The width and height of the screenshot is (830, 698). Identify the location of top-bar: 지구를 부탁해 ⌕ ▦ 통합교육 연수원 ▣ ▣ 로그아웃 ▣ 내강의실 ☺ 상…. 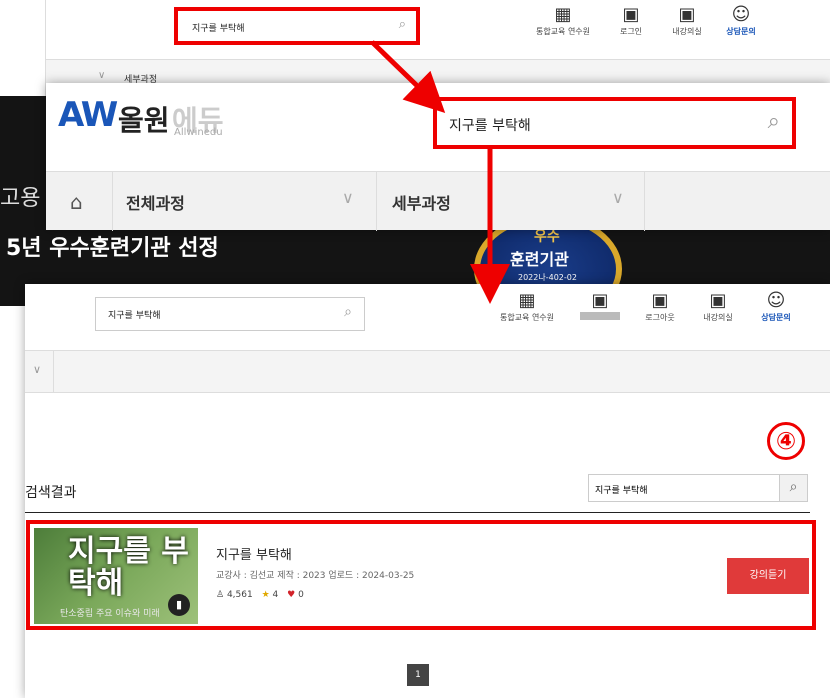
(427, 317).